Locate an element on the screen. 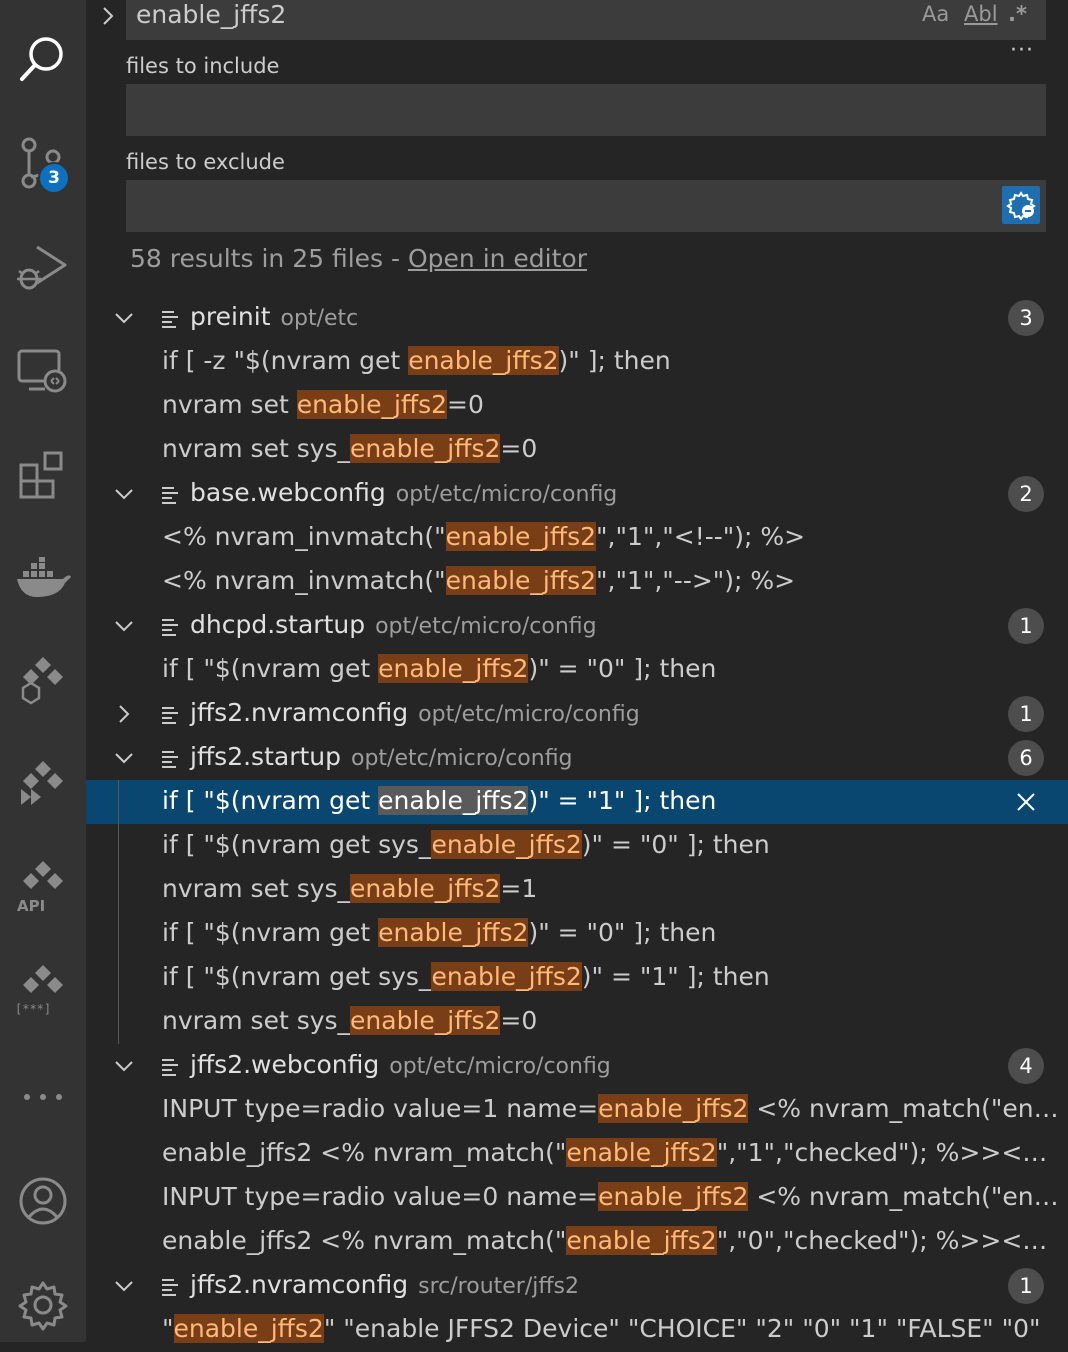  file-name: jffs2.webconfig opt/etc/micro/config is located at coordinates (400, 1064).